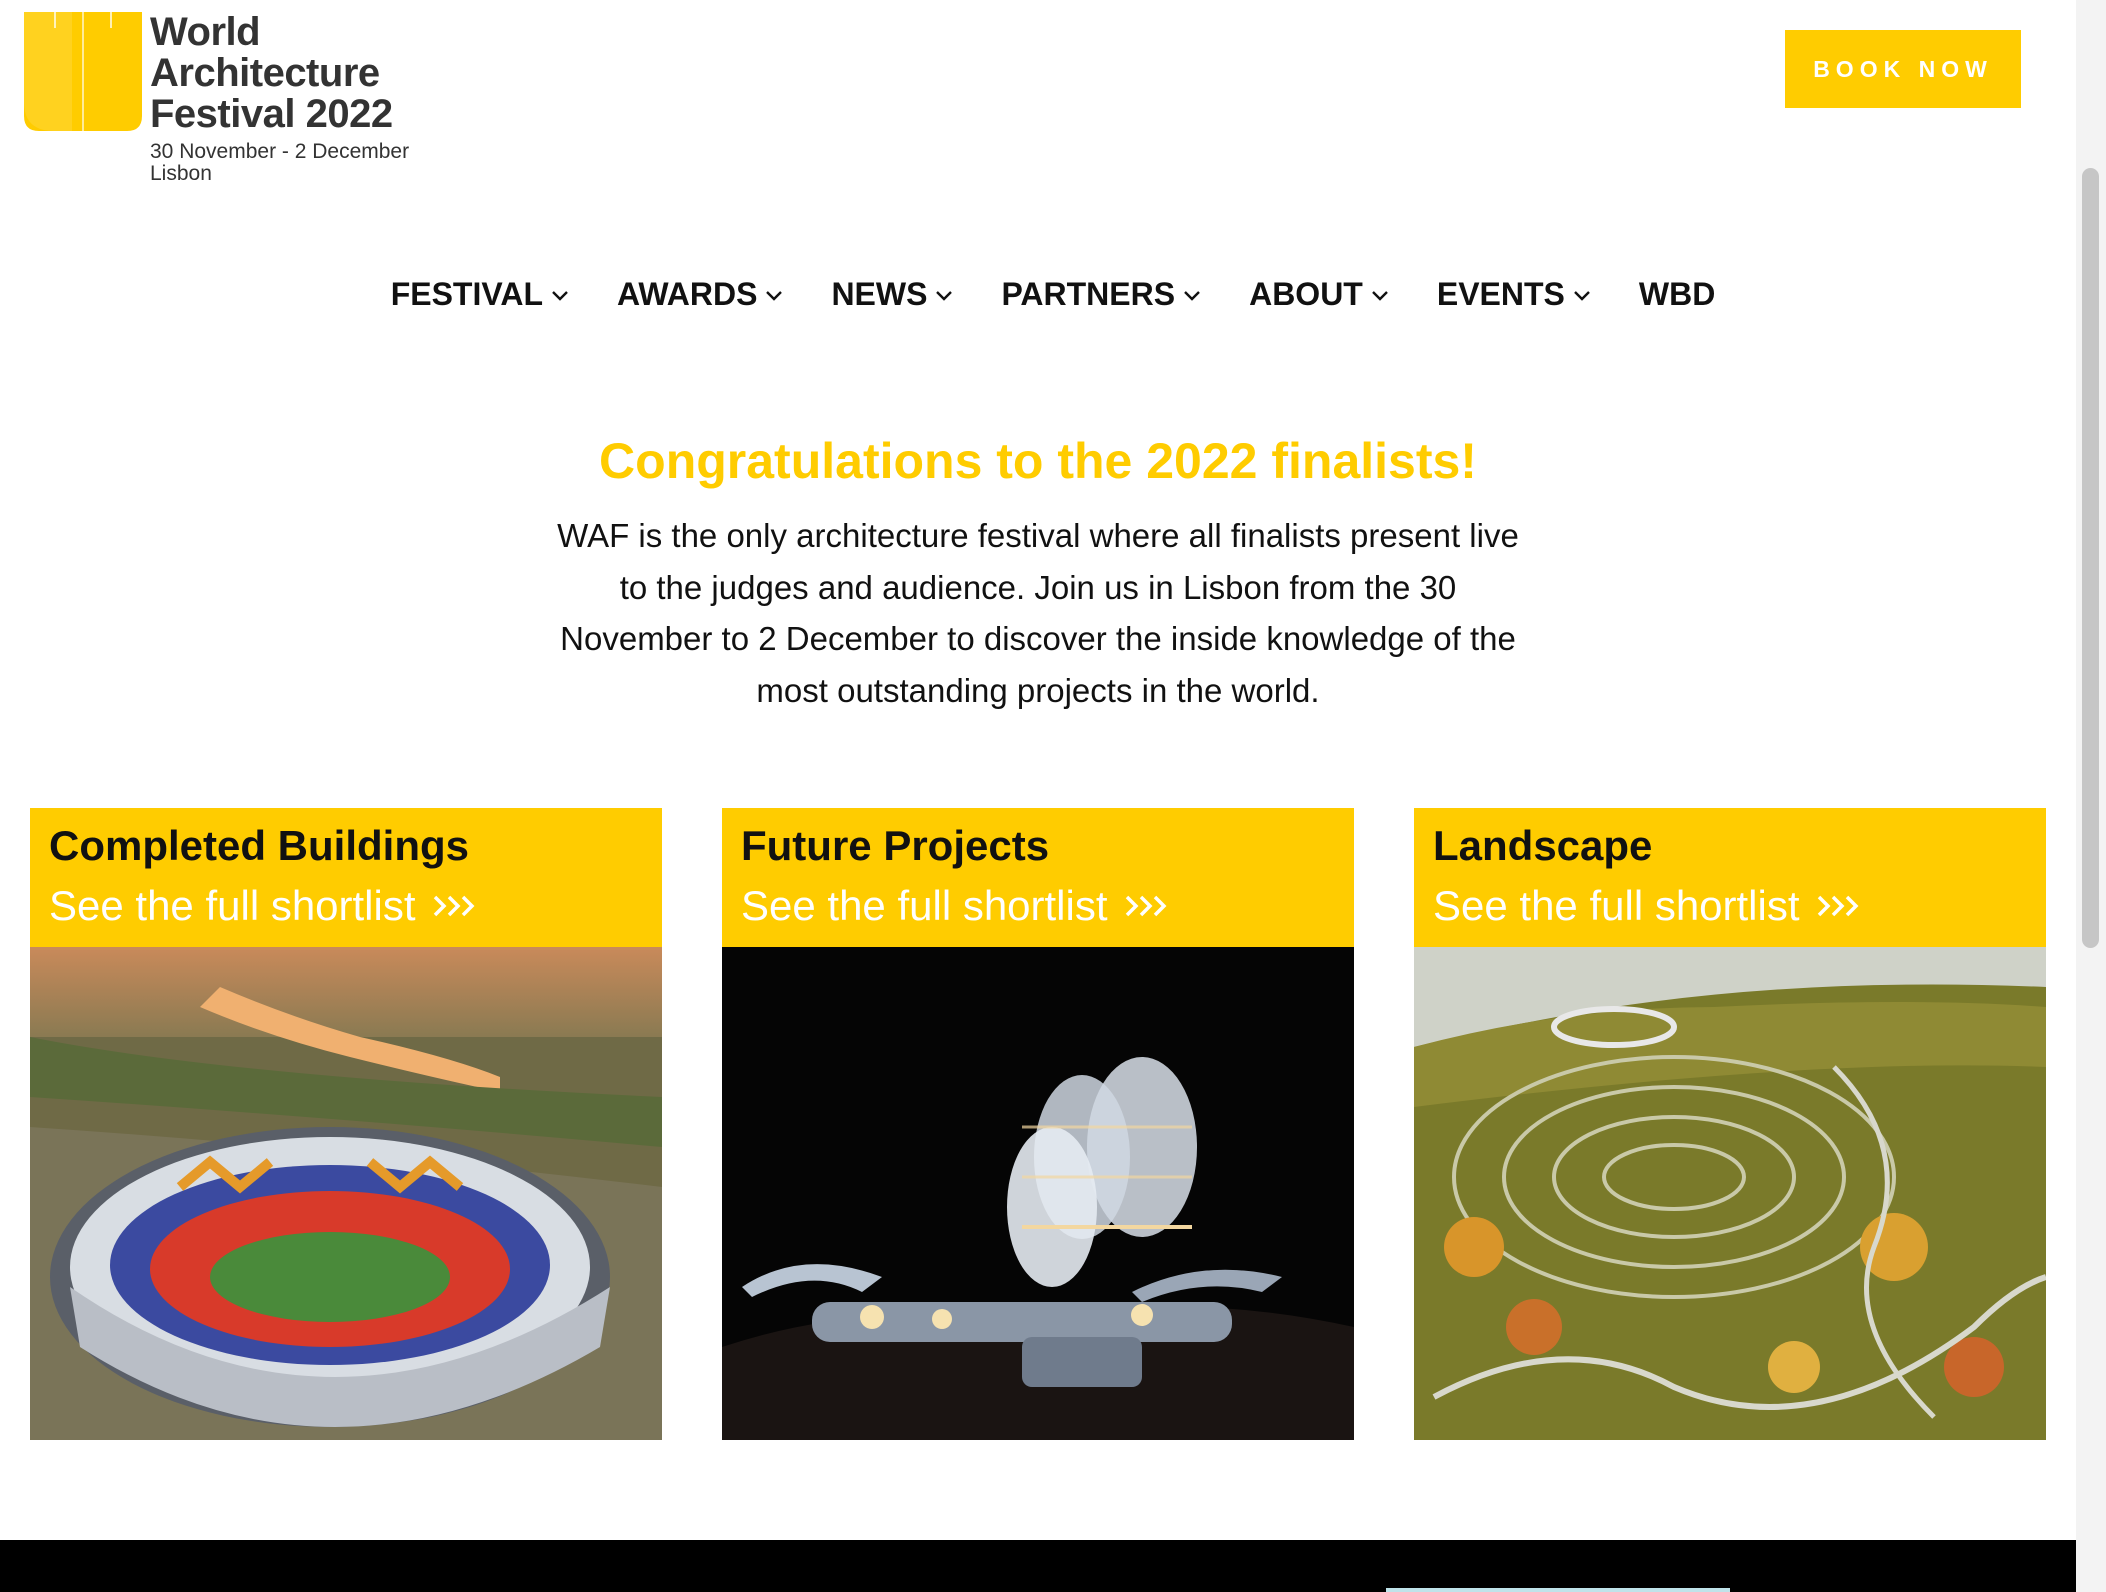  I want to click on logo-line-3: Festival 2022, so click(271, 114).